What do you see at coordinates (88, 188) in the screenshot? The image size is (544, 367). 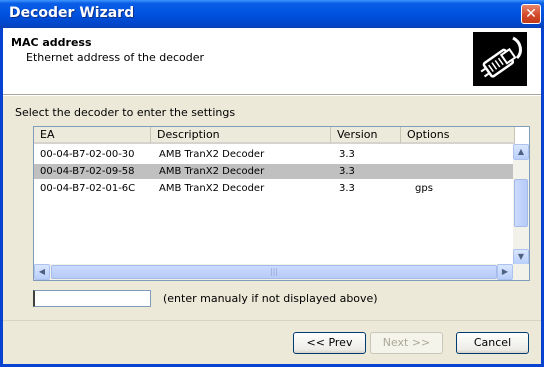 I see `ea-cell: 00-04-B7-02-01-6C` at bounding box center [88, 188].